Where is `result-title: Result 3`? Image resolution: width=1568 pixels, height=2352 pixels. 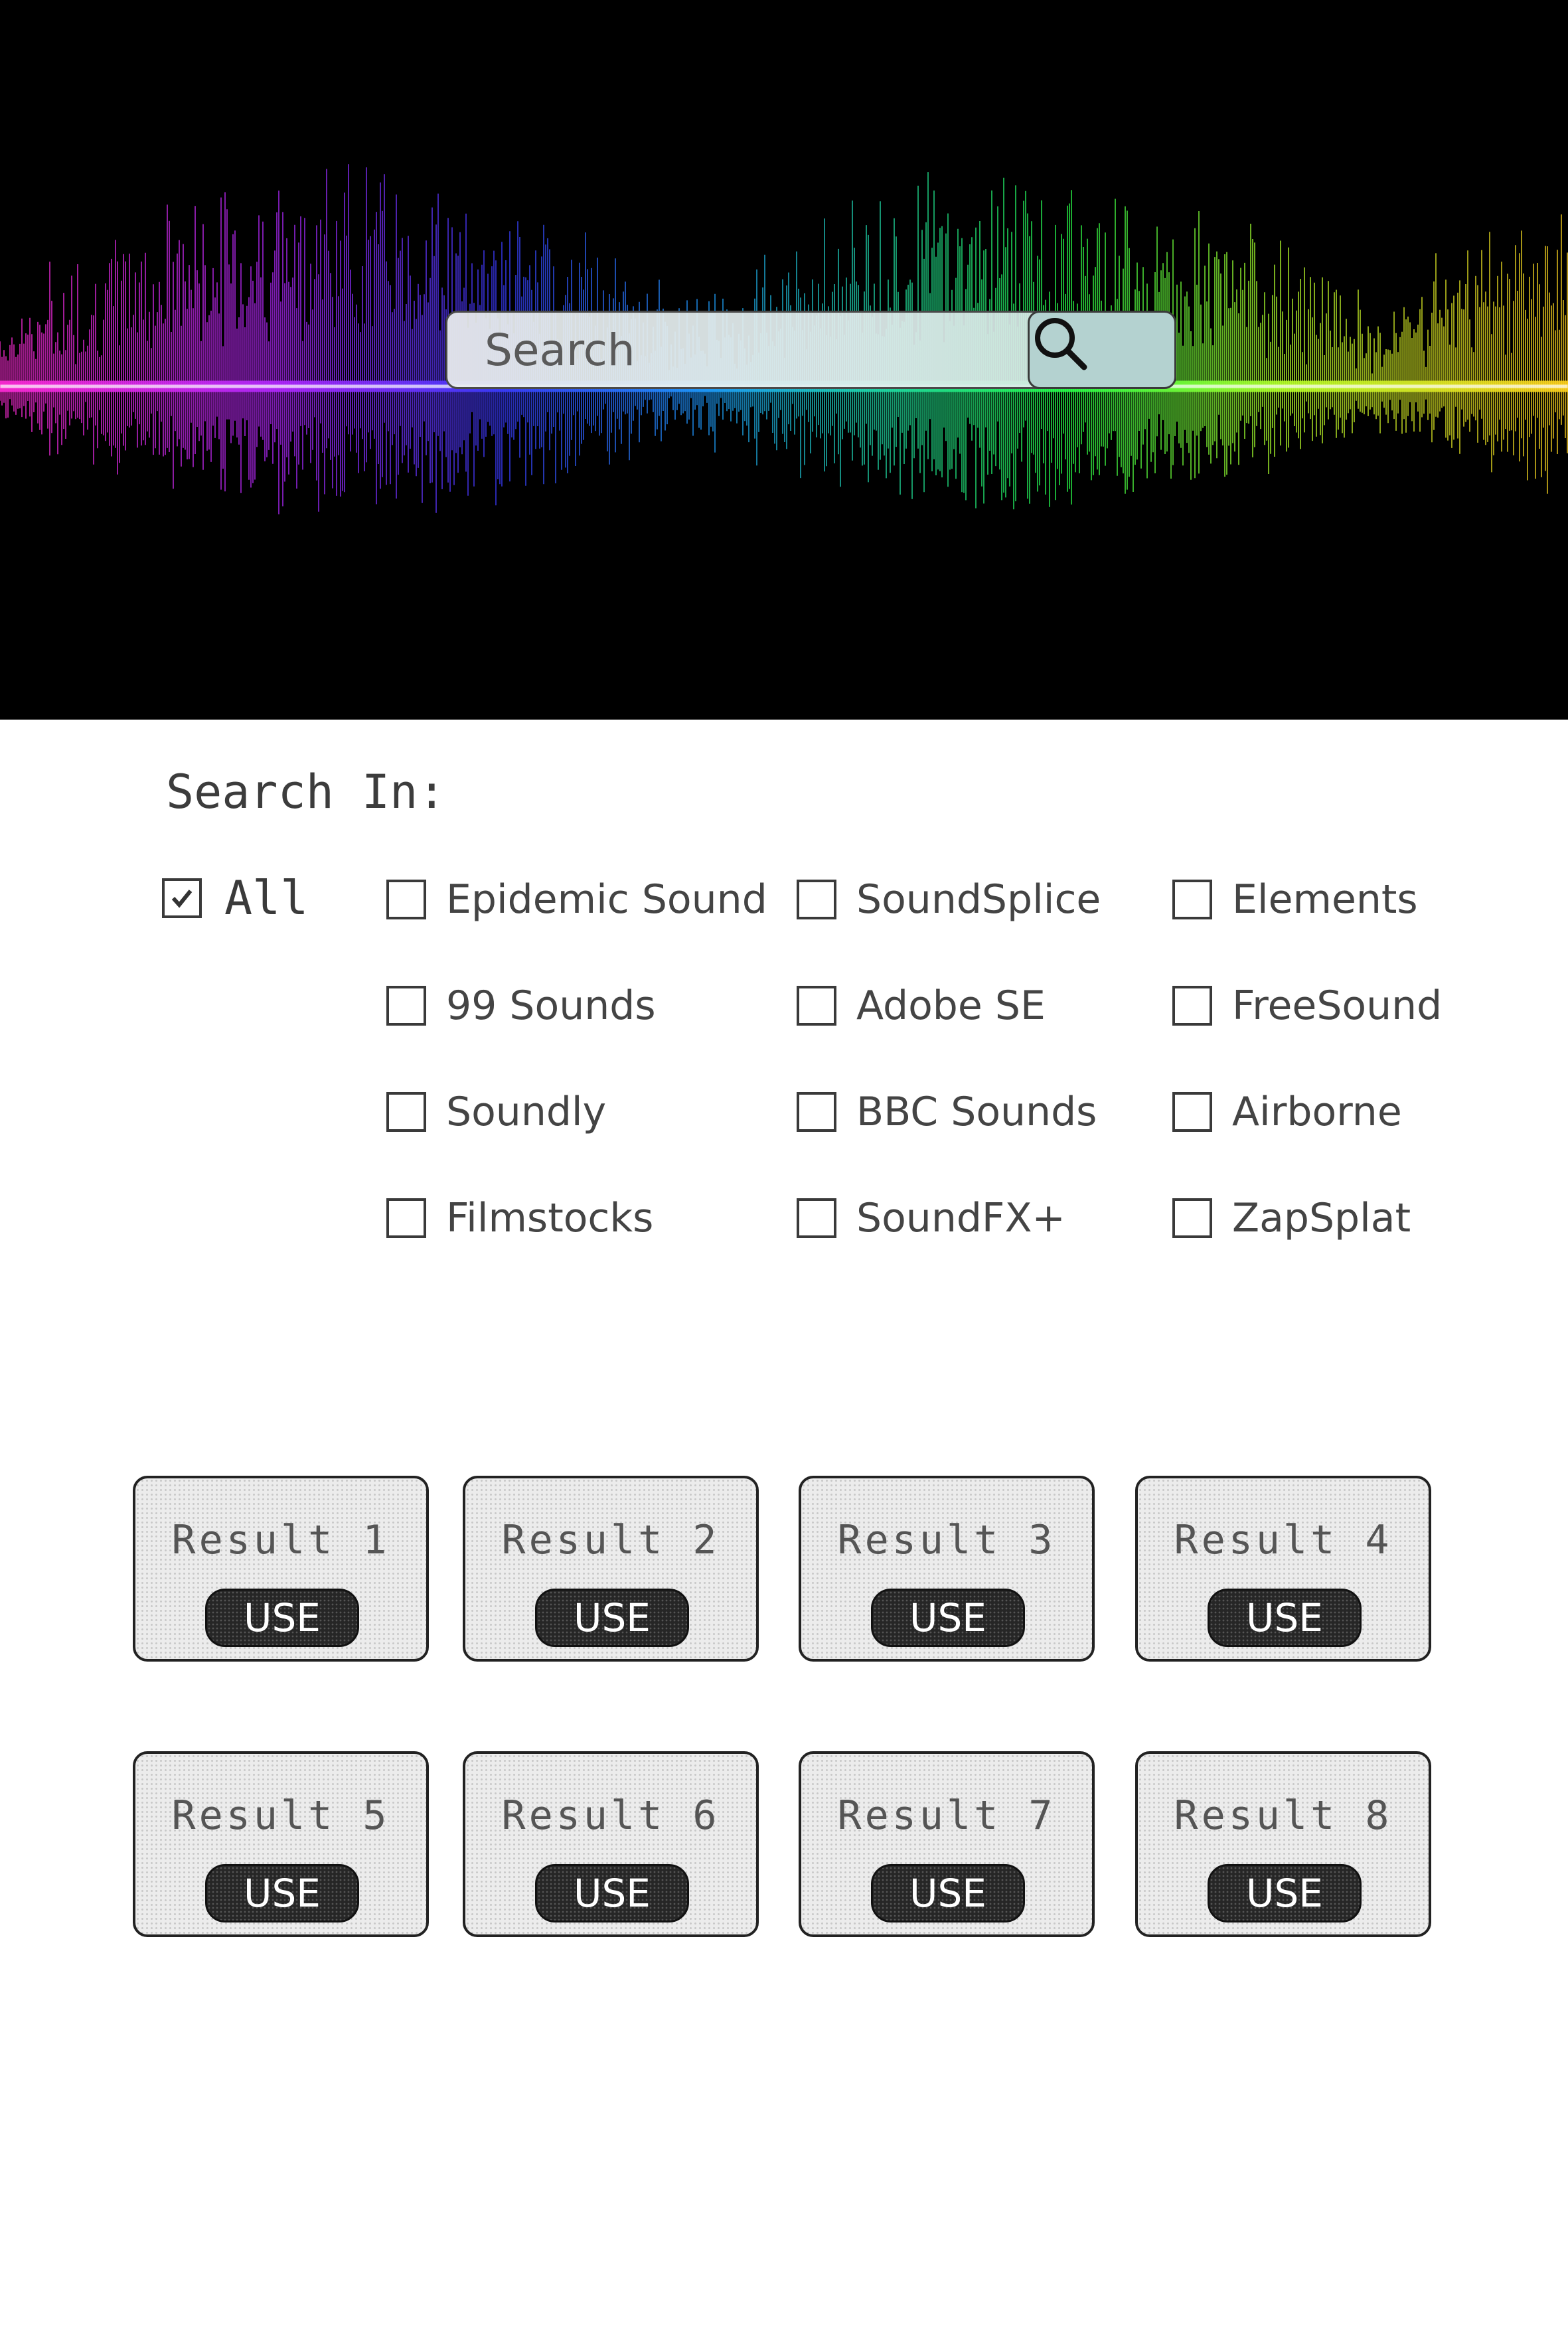
result-title: Result 3 is located at coordinates (947, 1540).